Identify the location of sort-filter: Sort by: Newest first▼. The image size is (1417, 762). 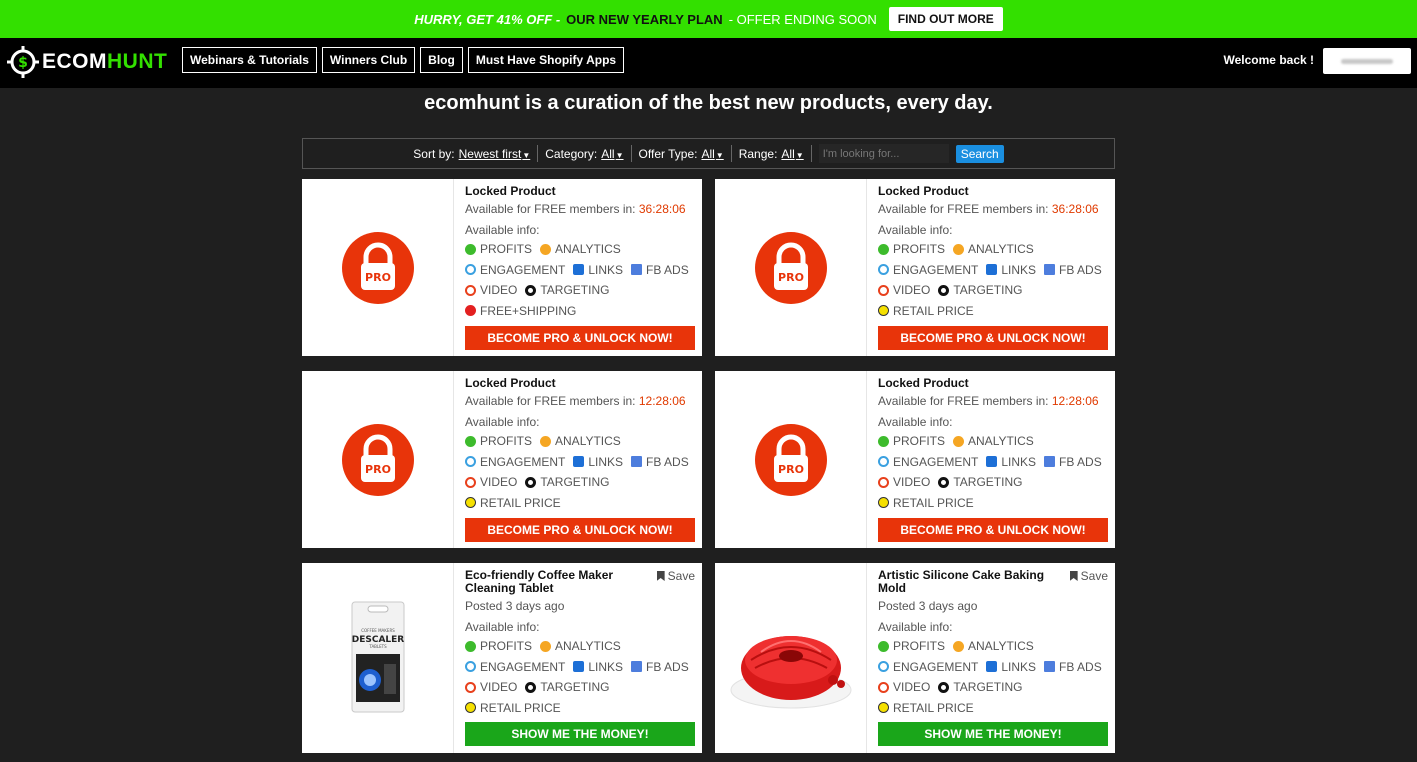
(471, 153).